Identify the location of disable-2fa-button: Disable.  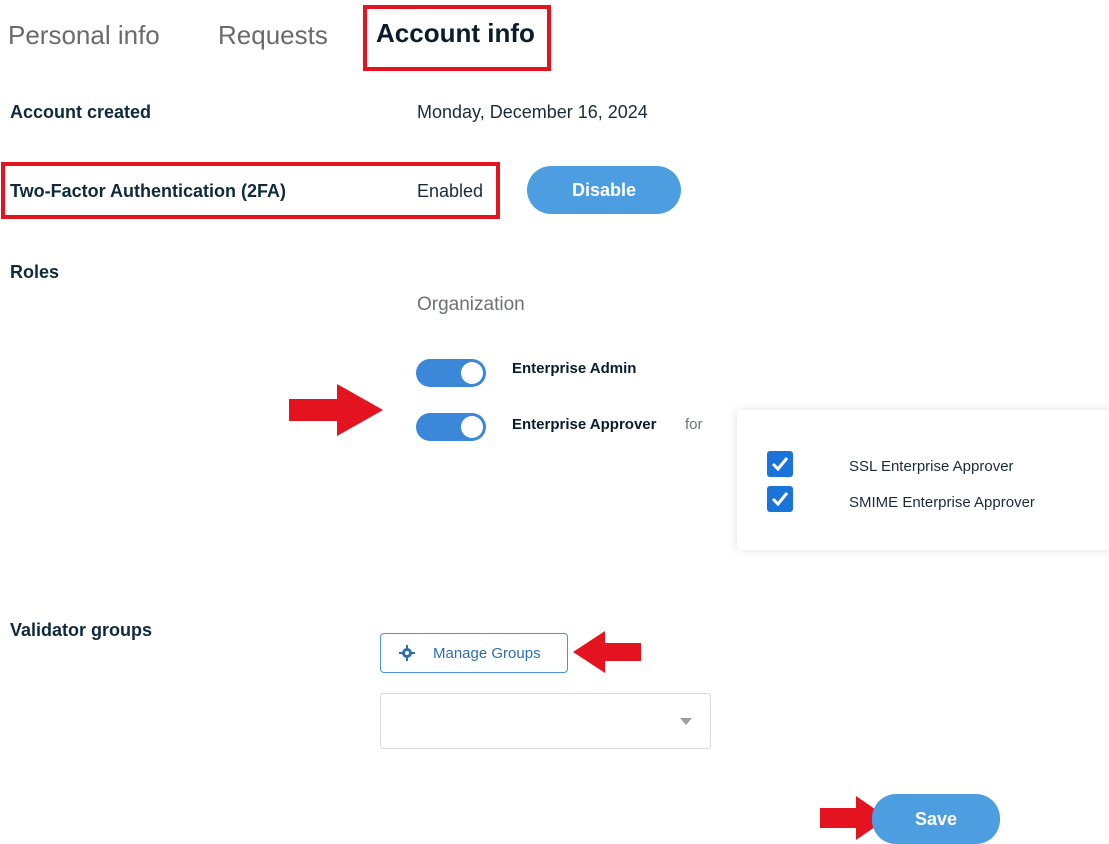
(604, 190).